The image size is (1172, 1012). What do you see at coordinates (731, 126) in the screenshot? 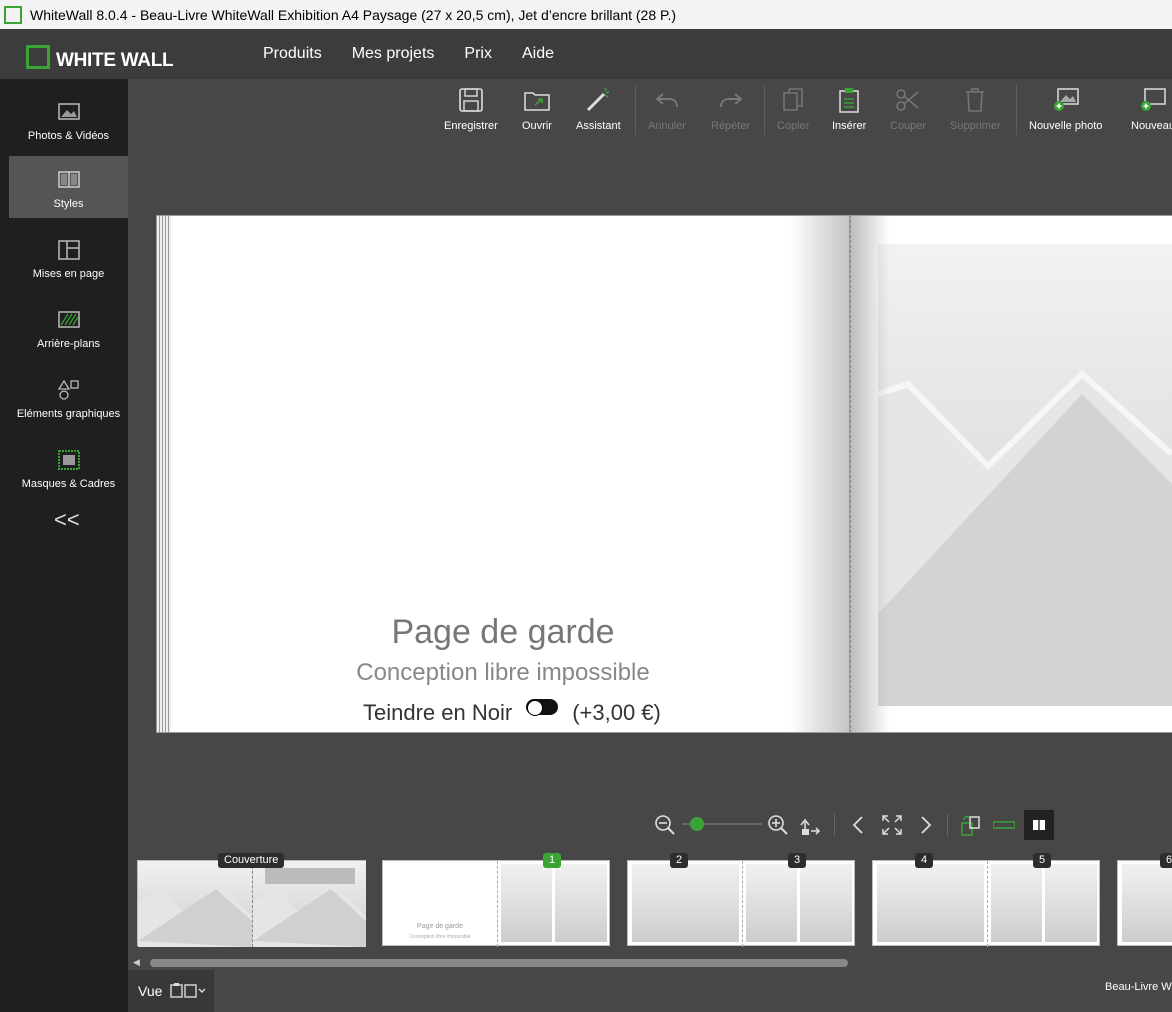
I see `redo-label: Répéter` at bounding box center [731, 126].